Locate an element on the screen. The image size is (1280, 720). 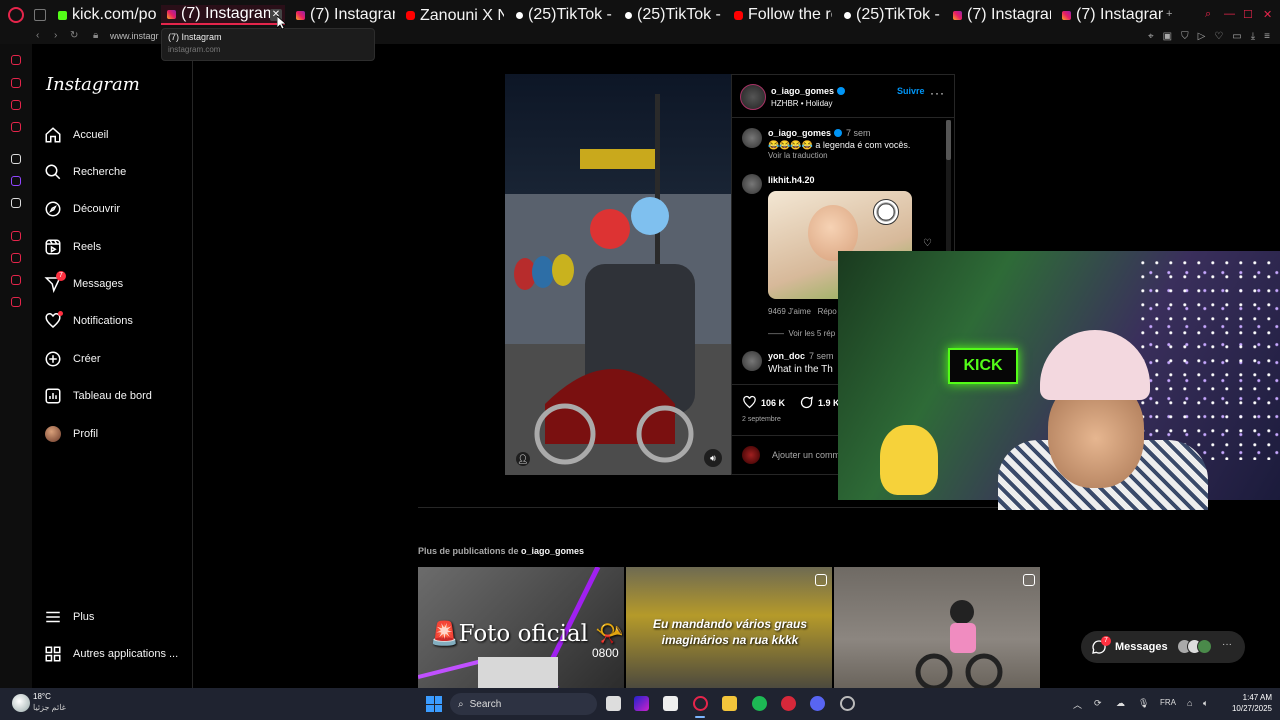
volume-icon: 🔈︎ is located at coordinates (1205, 703).